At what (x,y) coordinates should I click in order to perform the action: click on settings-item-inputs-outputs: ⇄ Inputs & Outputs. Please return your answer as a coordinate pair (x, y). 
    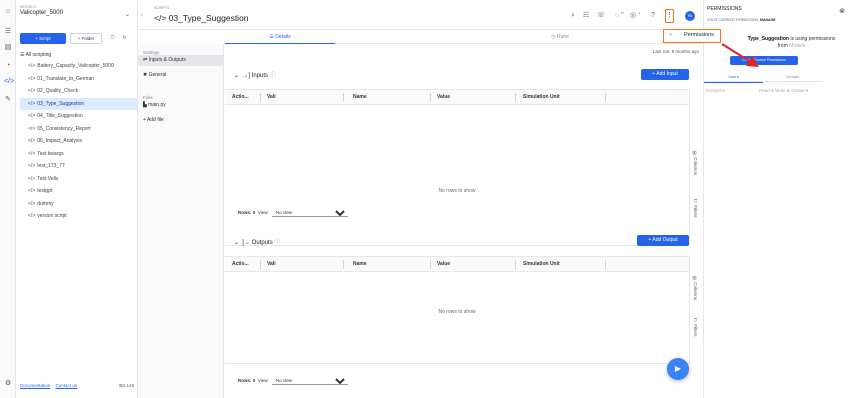
    Looking at the image, I should click on (180, 60).